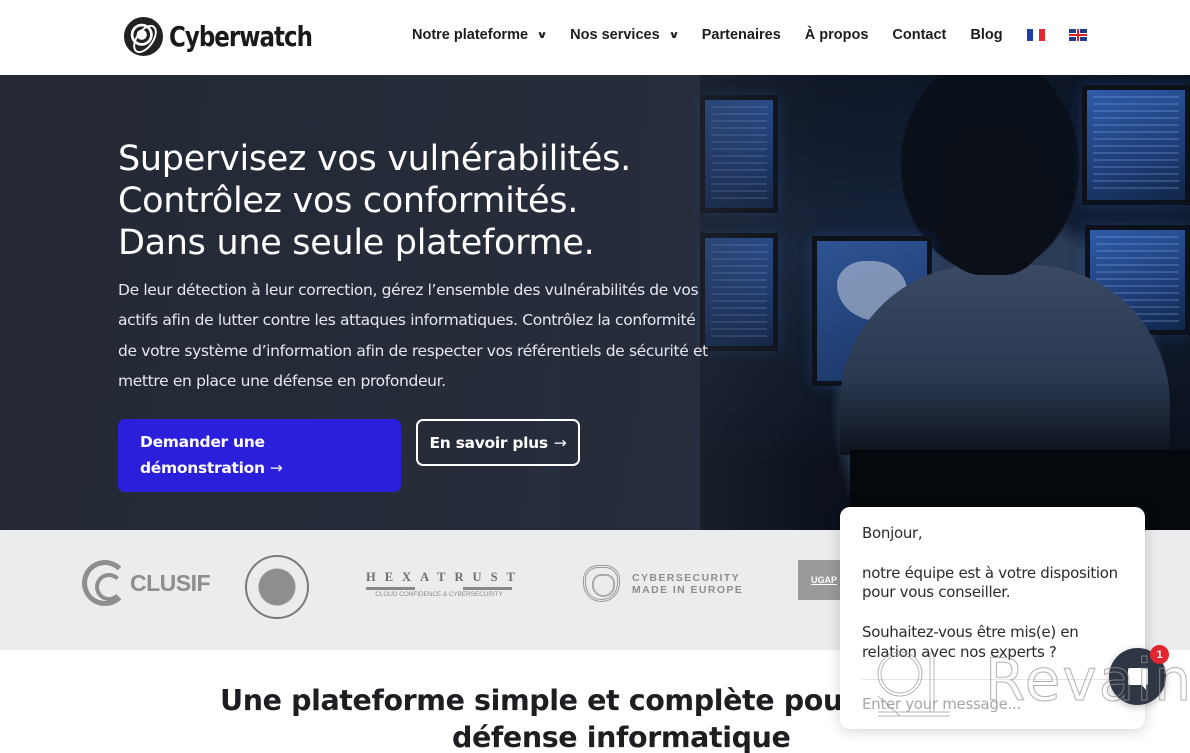  I want to click on nav-item-blog: Blog, so click(986, 35).